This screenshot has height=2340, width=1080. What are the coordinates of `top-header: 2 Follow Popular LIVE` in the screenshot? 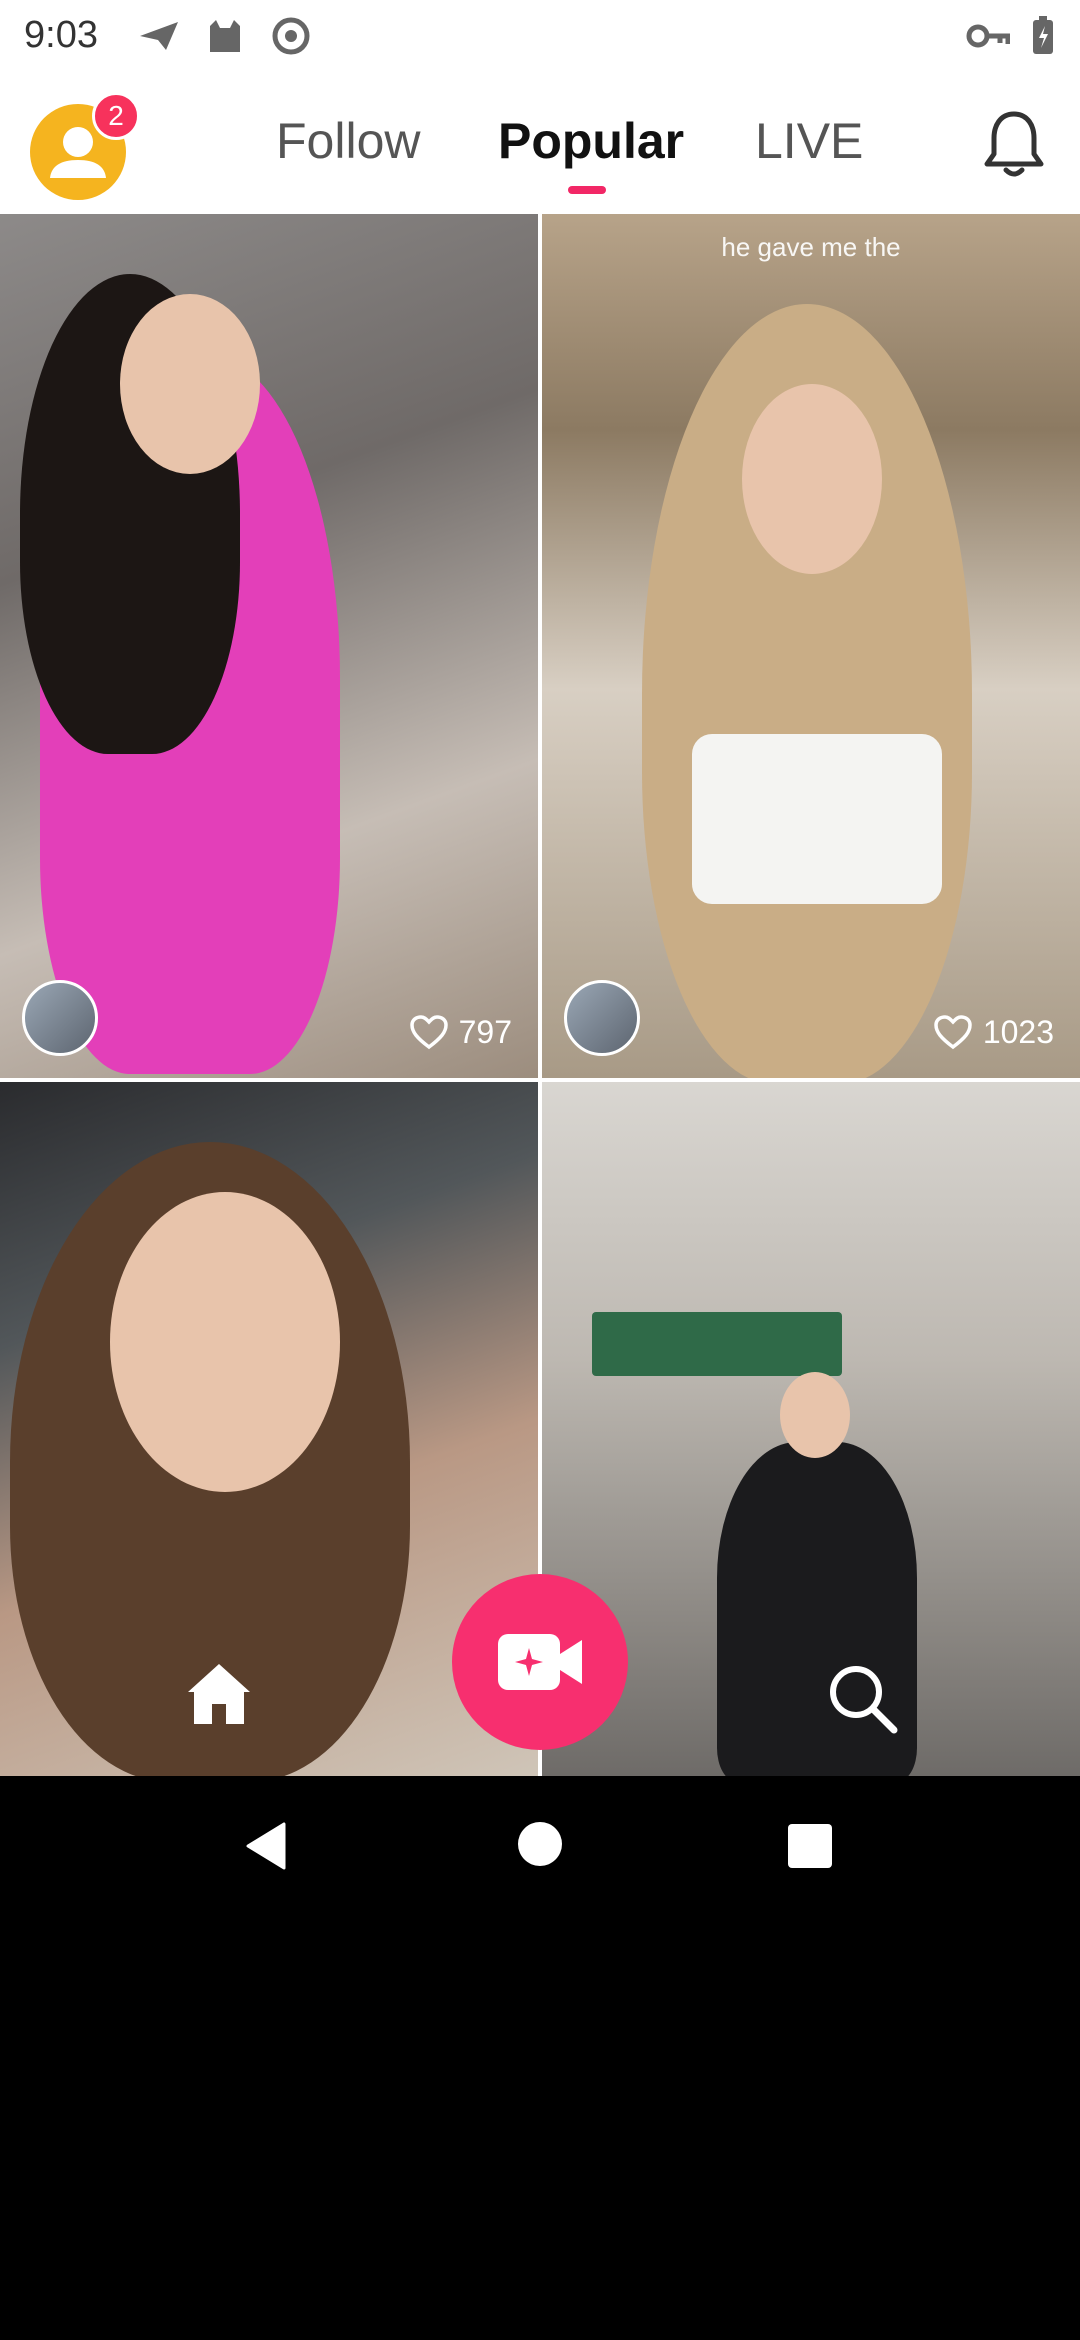 It's located at (540, 143).